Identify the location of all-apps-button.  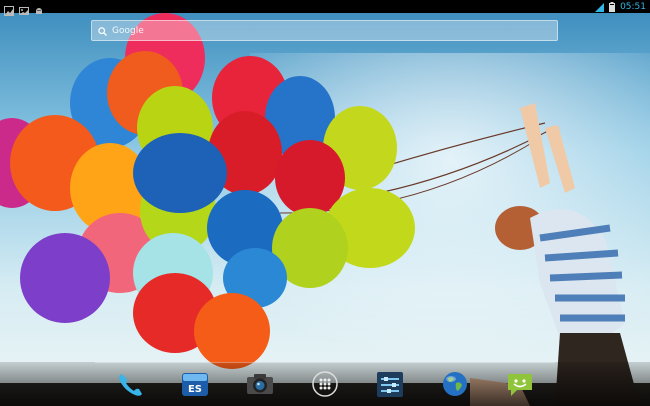
(325, 384).